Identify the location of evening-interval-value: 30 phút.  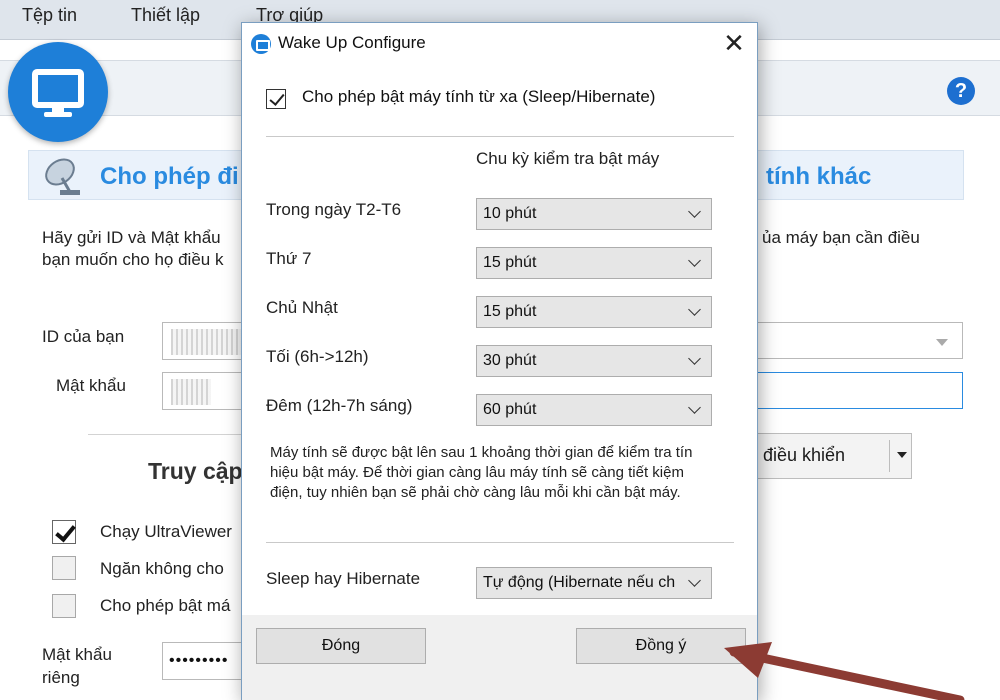
(510, 360).